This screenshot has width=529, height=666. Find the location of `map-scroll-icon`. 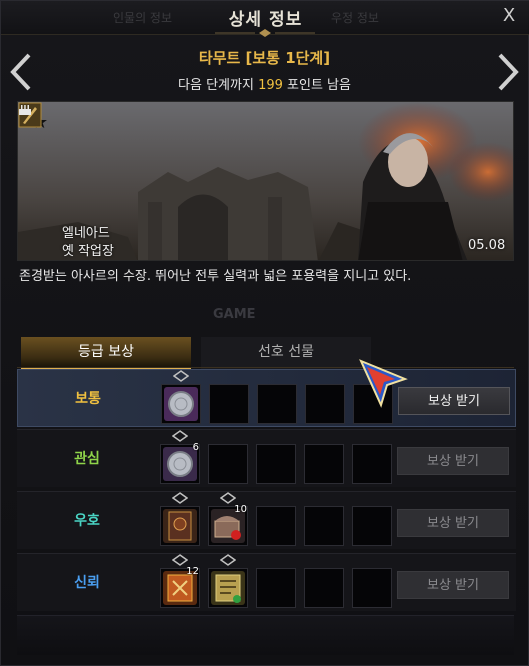

map-scroll-icon is located at coordinates (228, 588).